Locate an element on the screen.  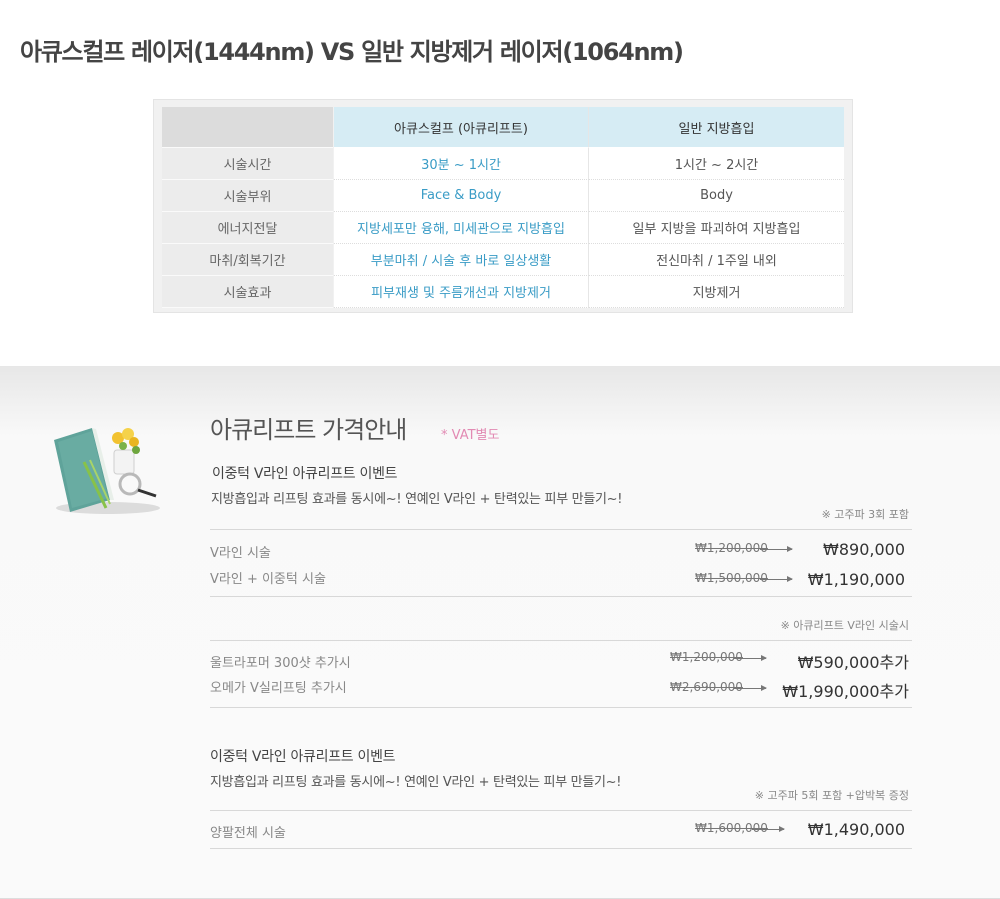
event-note: ※ 고주파 3회 포함 is located at coordinates (865, 514).